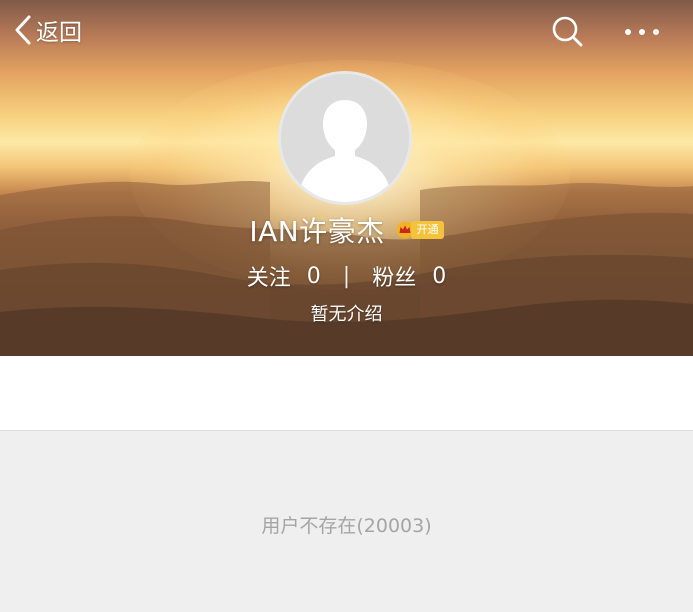 The height and width of the screenshot is (612, 693). I want to click on avatar, so click(345, 138).